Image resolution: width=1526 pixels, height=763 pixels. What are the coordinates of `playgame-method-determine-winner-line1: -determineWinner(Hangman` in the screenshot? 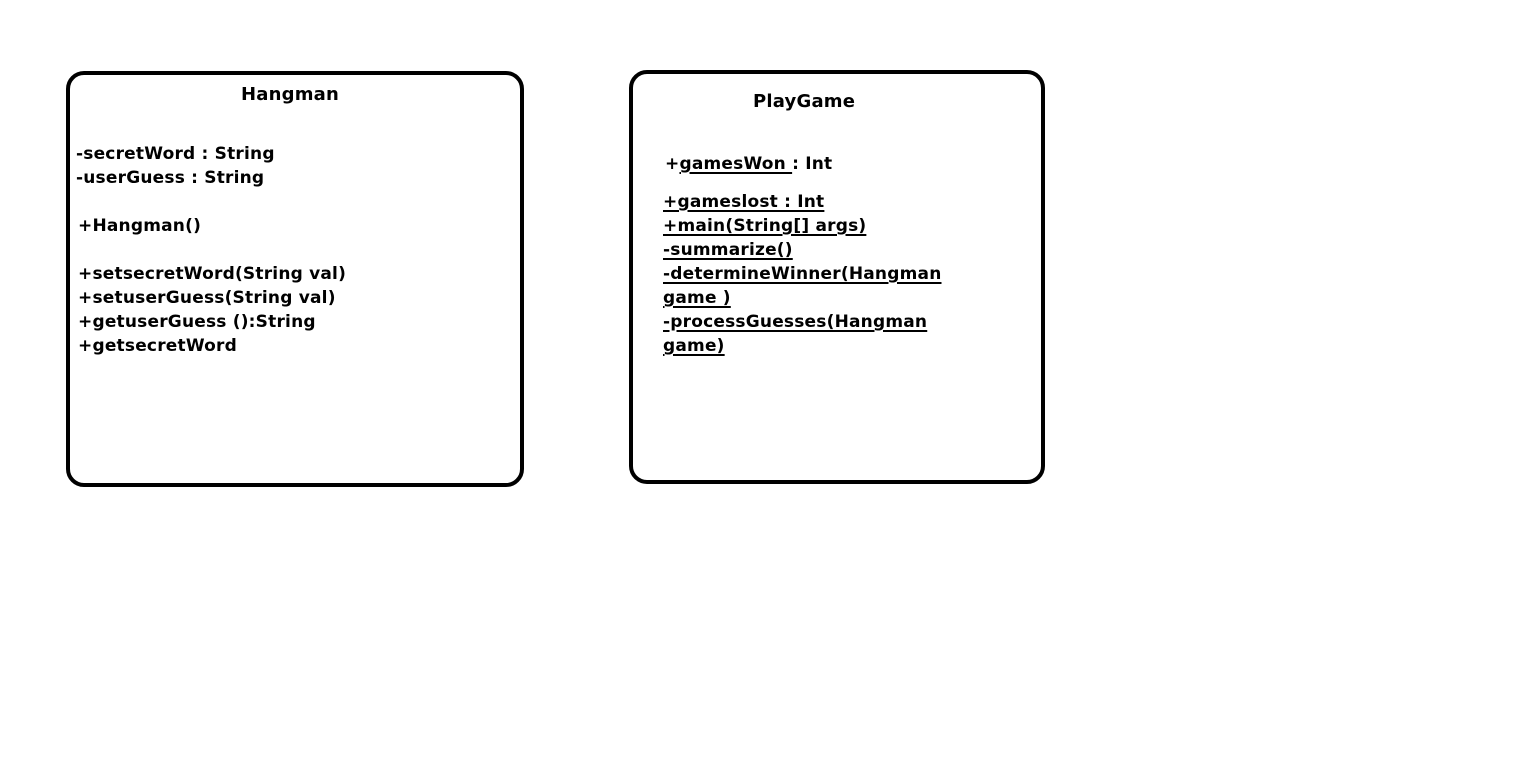 It's located at (802, 274).